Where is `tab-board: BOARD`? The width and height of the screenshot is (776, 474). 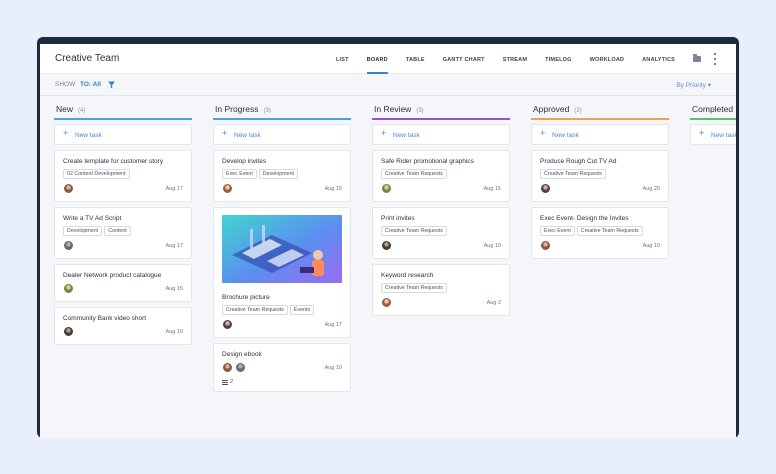
tab-board: BOARD is located at coordinates (377, 59).